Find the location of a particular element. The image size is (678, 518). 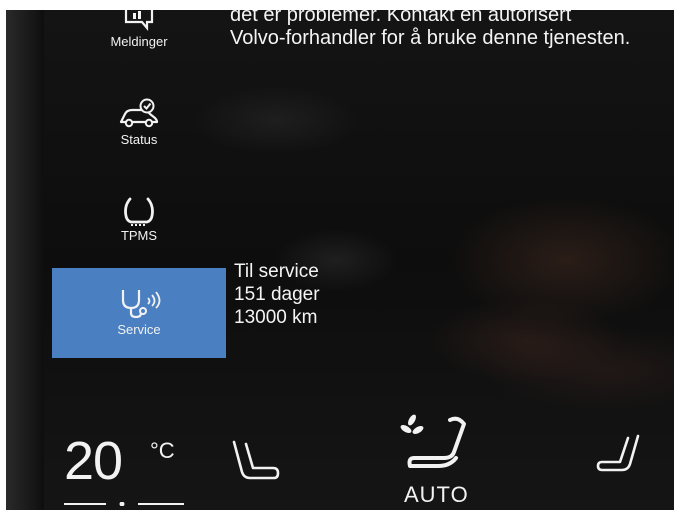

service-icon is located at coordinates (141, 304).